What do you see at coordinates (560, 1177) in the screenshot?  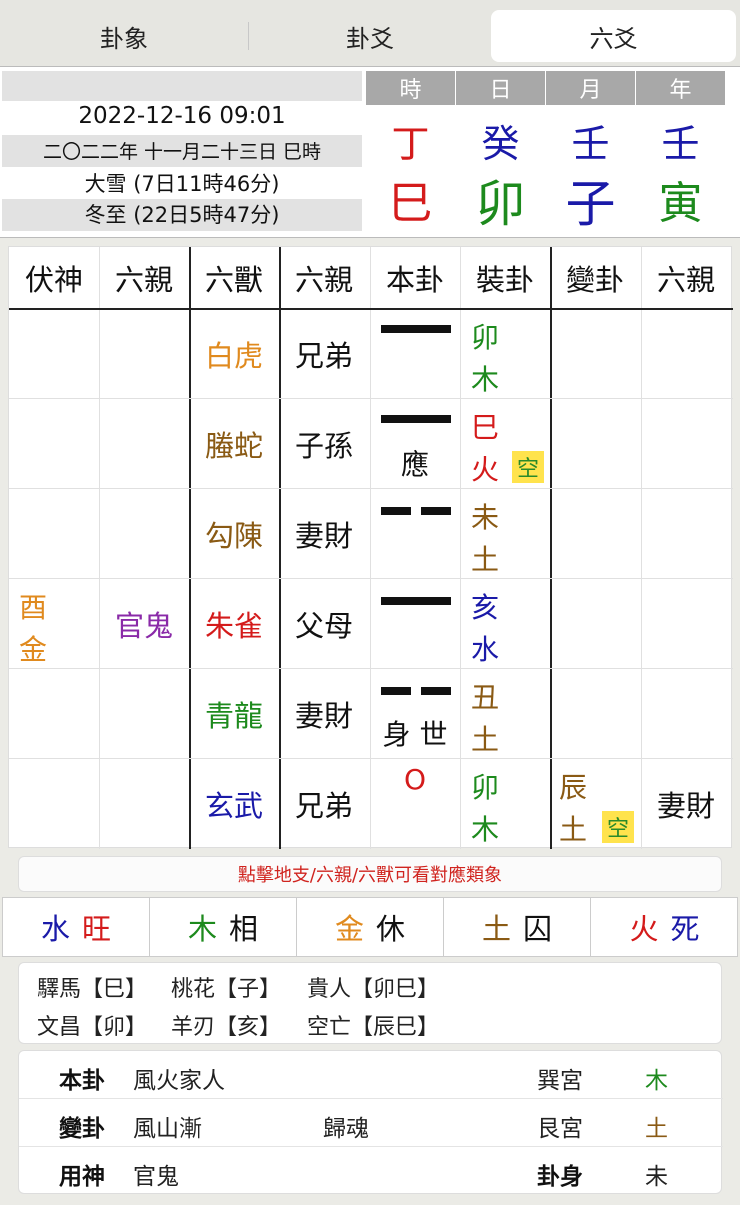 I see `gua-shen-label: 卦身` at bounding box center [560, 1177].